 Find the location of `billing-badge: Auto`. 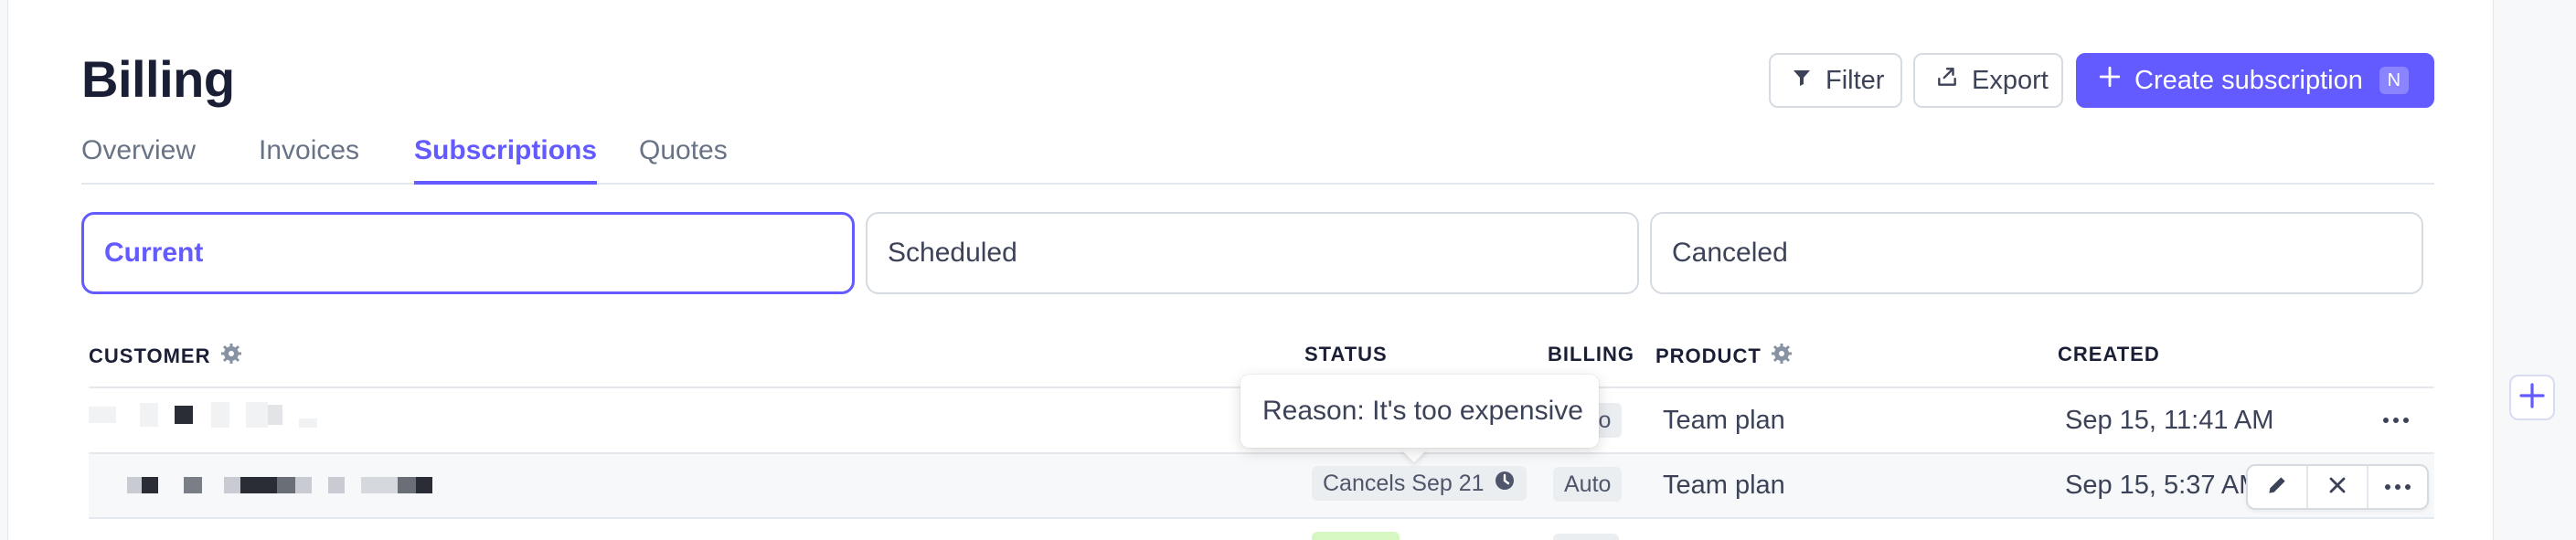

billing-badge: Auto is located at coordinates (1588, 485).